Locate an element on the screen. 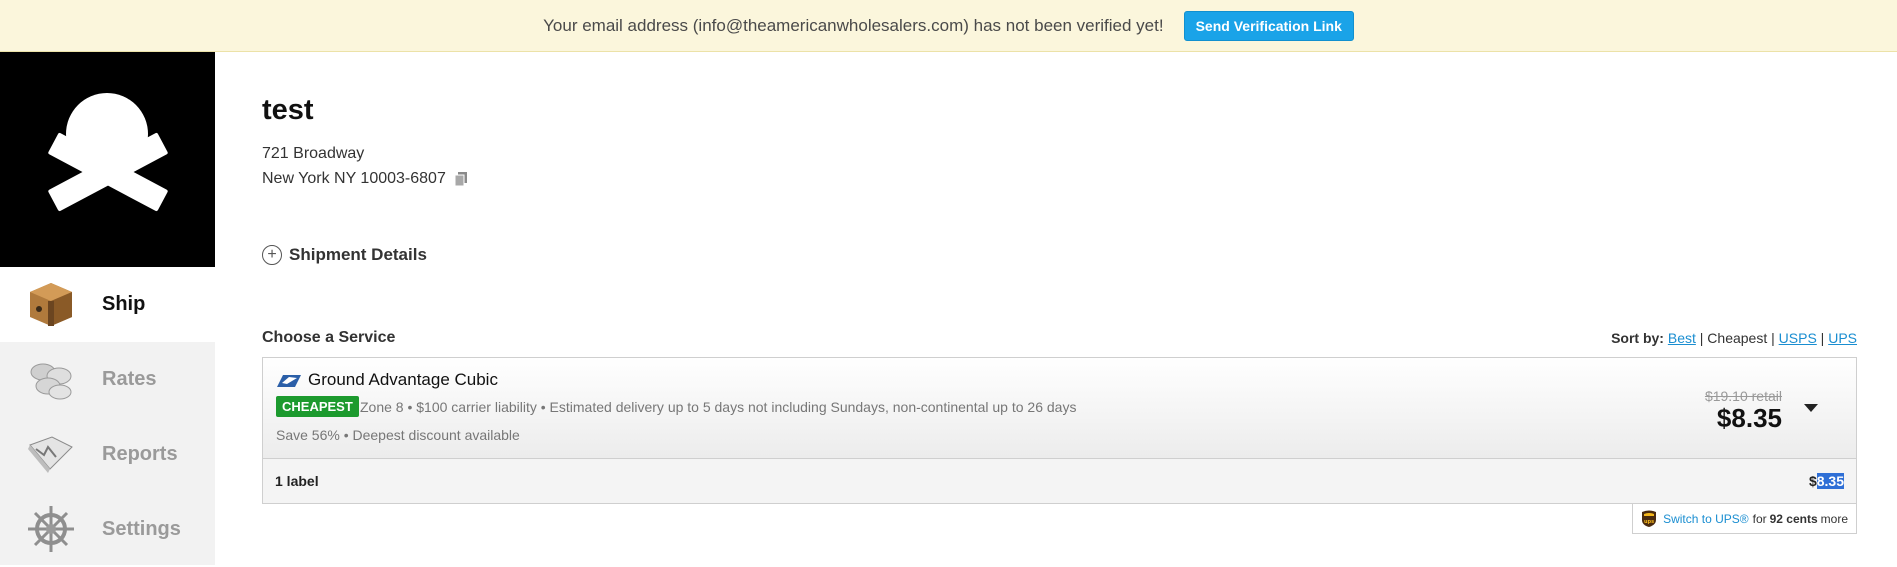 The height and width of the screenshot is (567, 1897). sort-controls: Sort by: Best | Cheapest | USPS | UPS is located at coordinates (1734, 338).